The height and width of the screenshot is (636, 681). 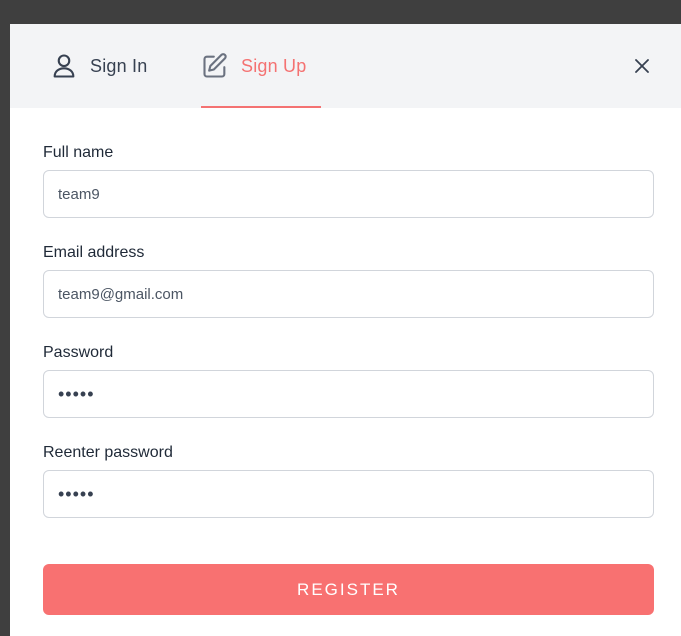 What do you see at coordinates (274, 65) in the screenshot?
I see `tab-sign-up-label: Sign Up` at bounding box center [274, 65].